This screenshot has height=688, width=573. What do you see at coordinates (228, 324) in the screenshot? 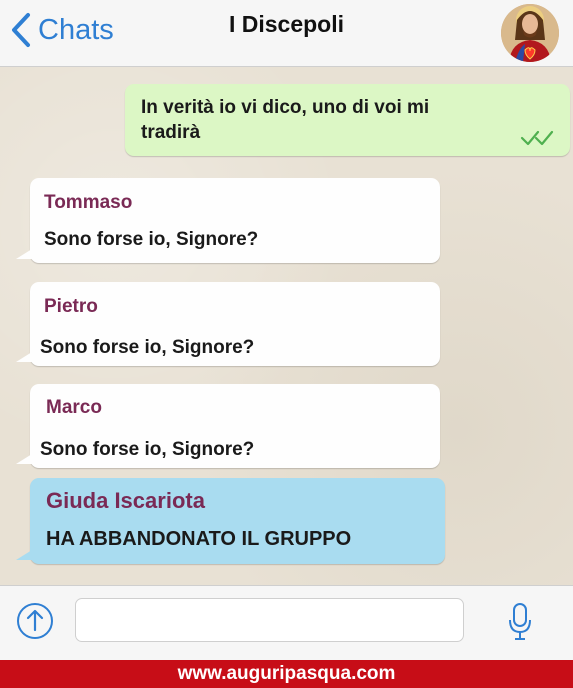
I see `incoming-message: Pietro Sono forse io, Signore?` at bounding box center [228, 324].